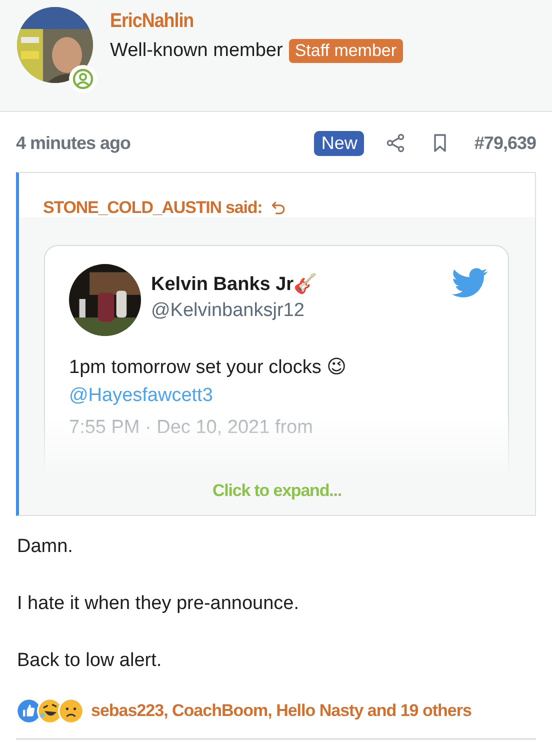  What do you see at coordinates (73, 143) in the screenshot?
I see `post-time: 4 minutes ago` at bounding box center [73, 143].